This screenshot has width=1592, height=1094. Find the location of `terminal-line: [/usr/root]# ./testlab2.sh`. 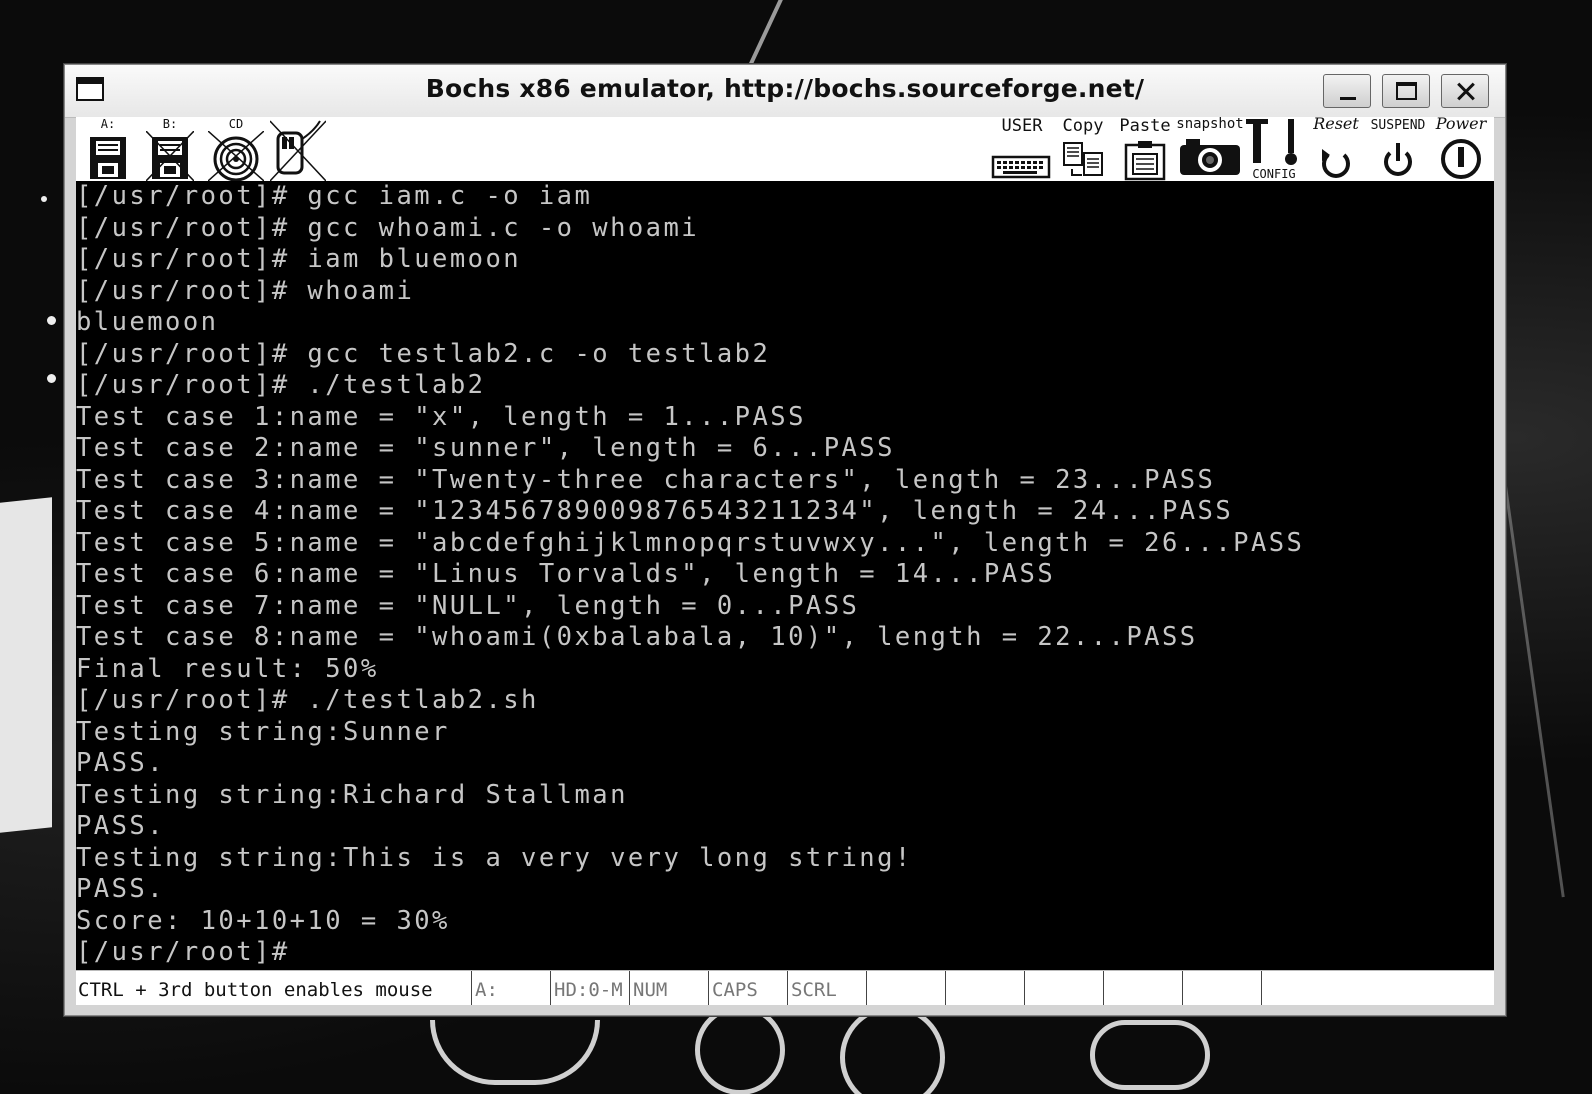

terminal-line: [/usr/root]# ./testlab2.sh is located at coordinates (307, 700).